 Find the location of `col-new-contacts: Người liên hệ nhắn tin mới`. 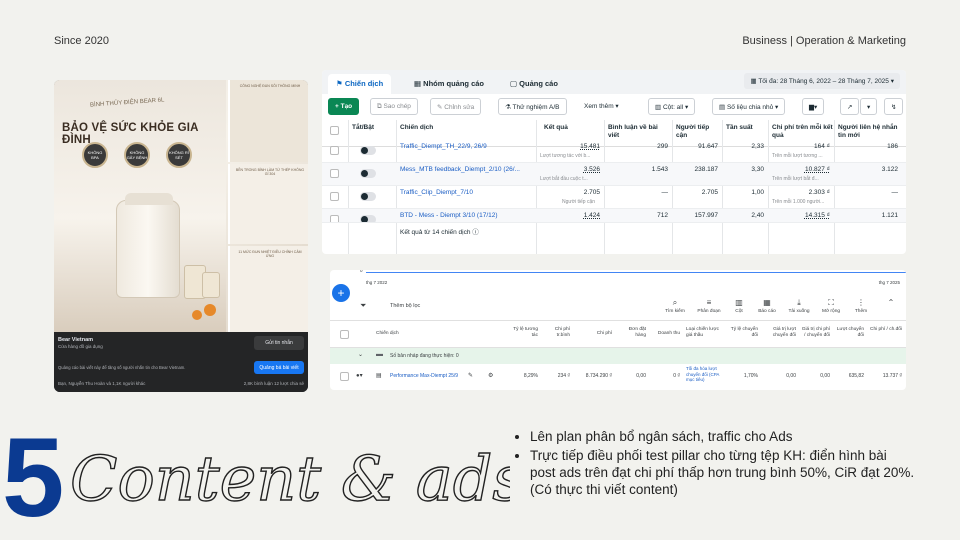

col-new-contacts: Người liên hệ nhắn tin mới is located at coordinates (870, 132).